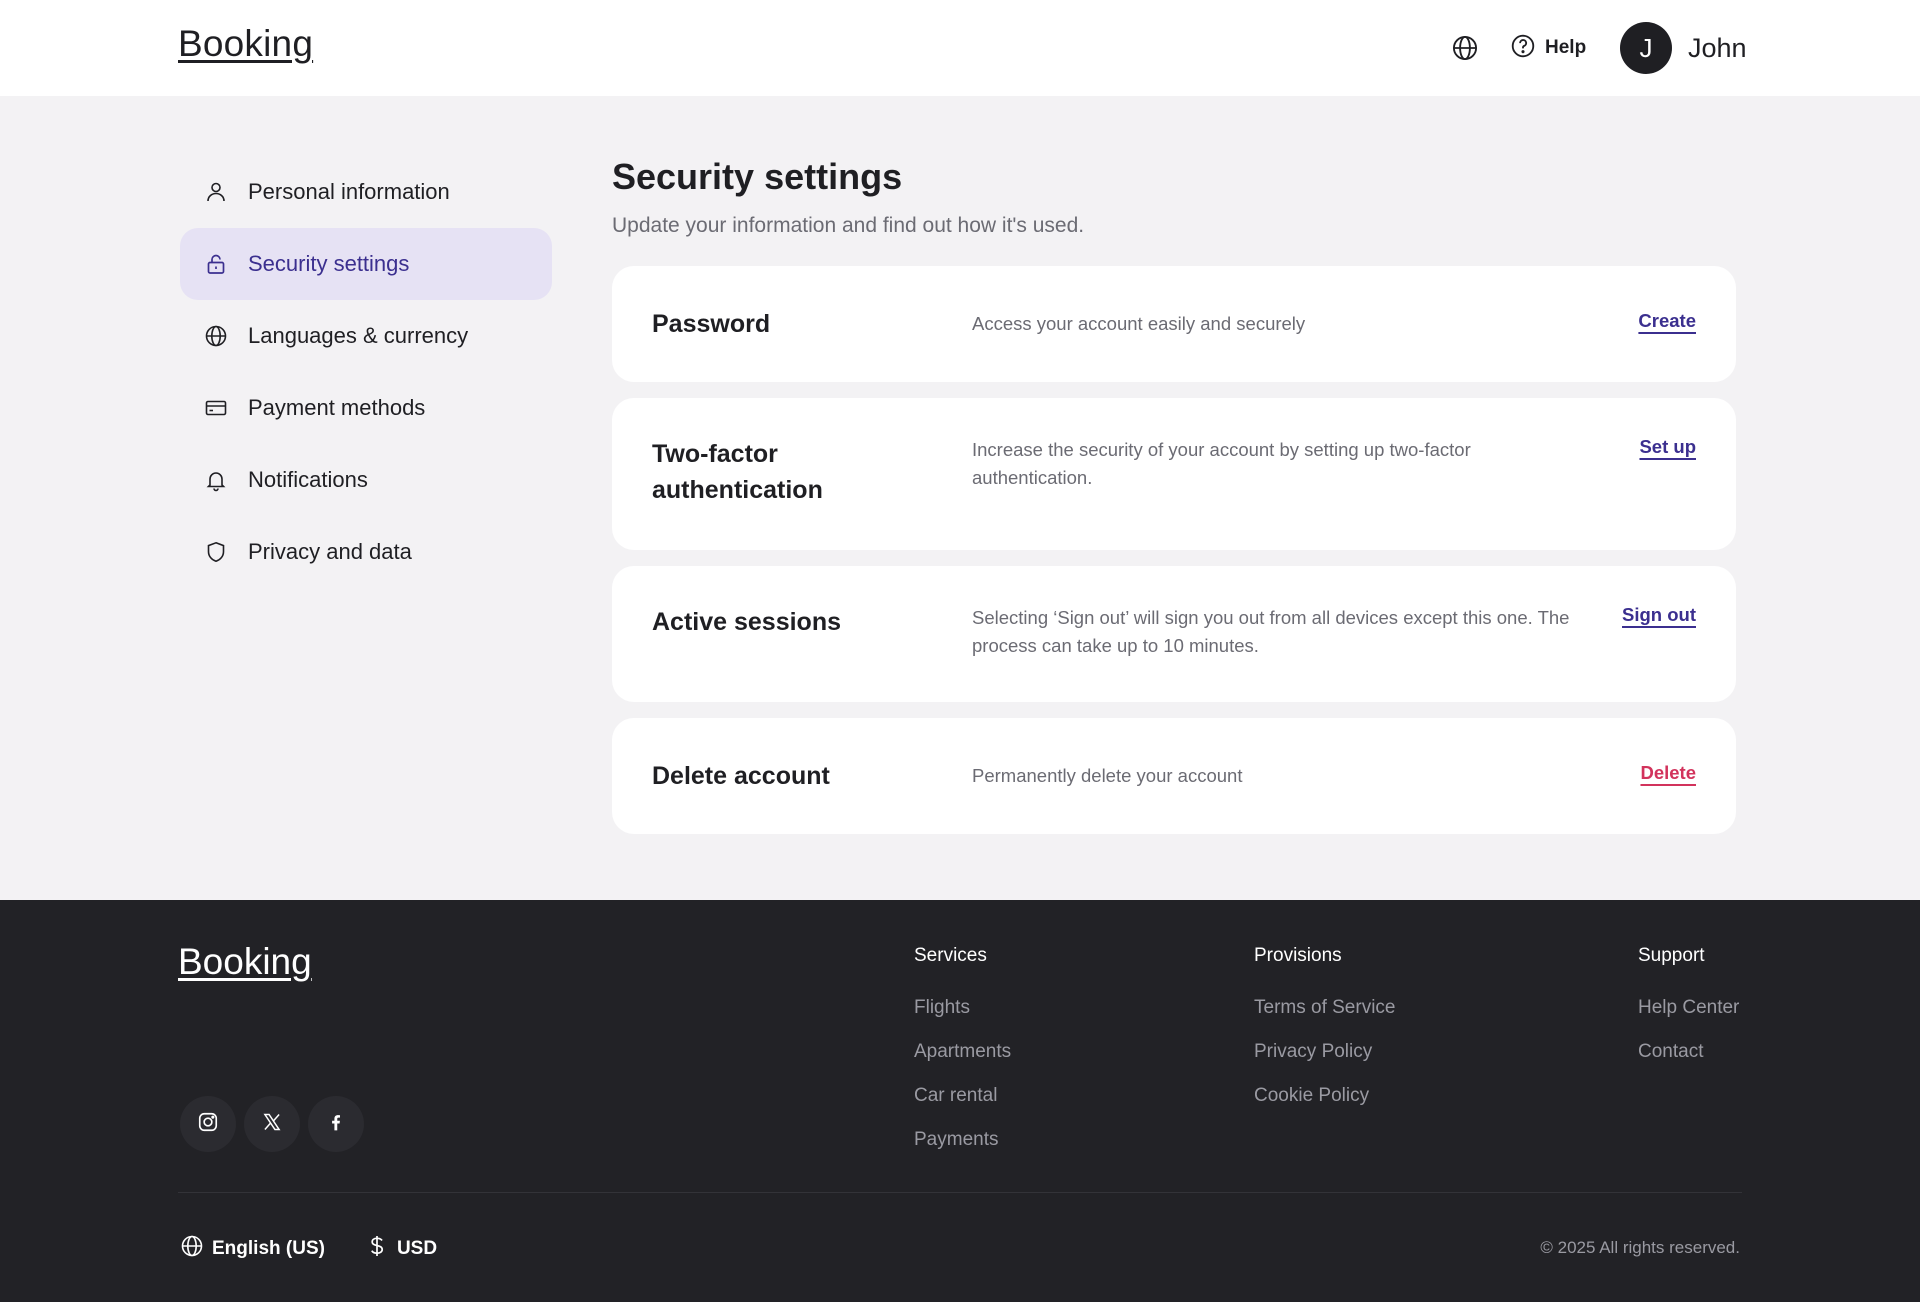 The height and width of the screenshot is (1302, 1920). Describe the element at coordinates (1107, 775) in the screenshot. I see `card-description: Permanently delete your account` at that location.